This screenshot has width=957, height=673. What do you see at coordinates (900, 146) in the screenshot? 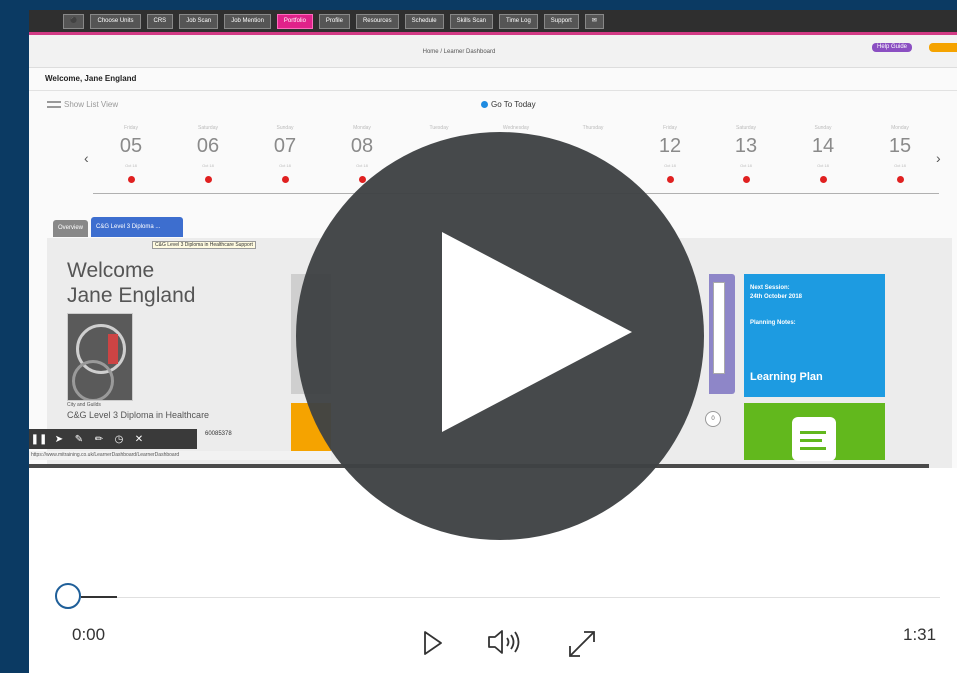
I see `day-number: 15` at bounding box center [900, 146].